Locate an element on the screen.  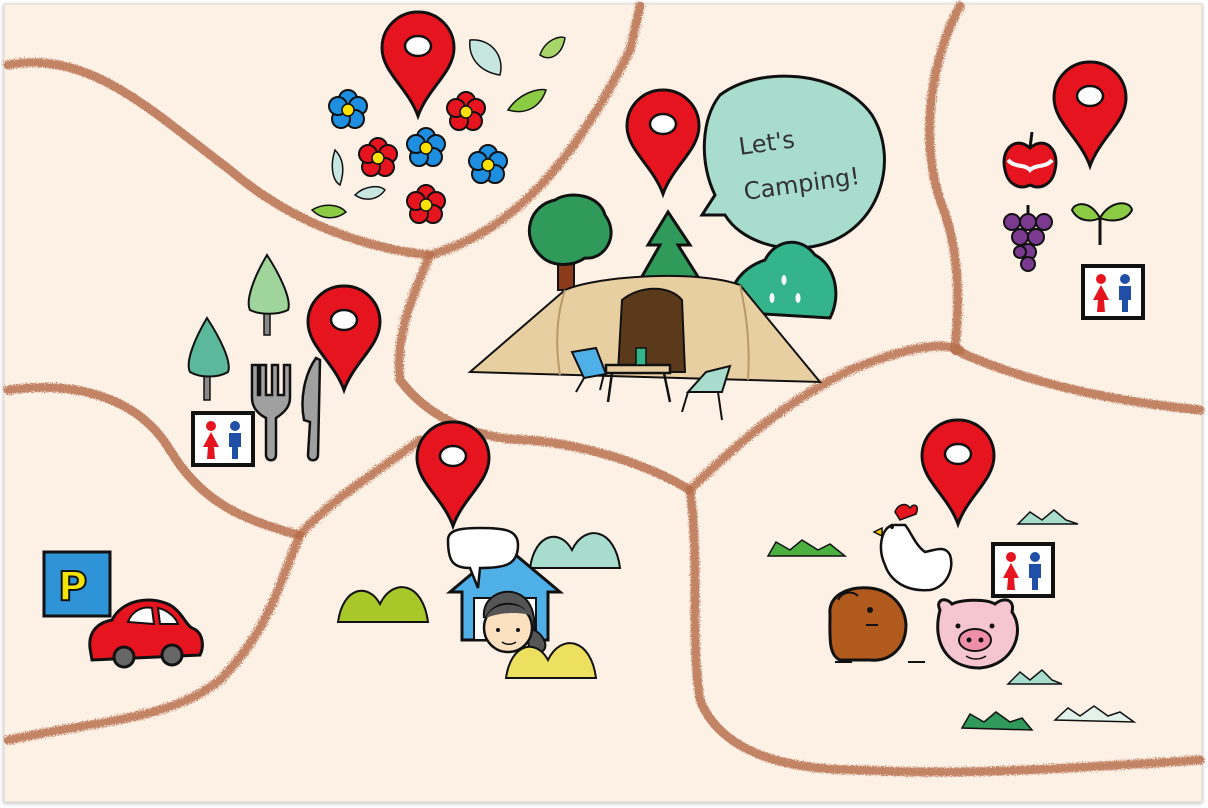
parking-sign-icon: P is located at coordinates (77, 584).